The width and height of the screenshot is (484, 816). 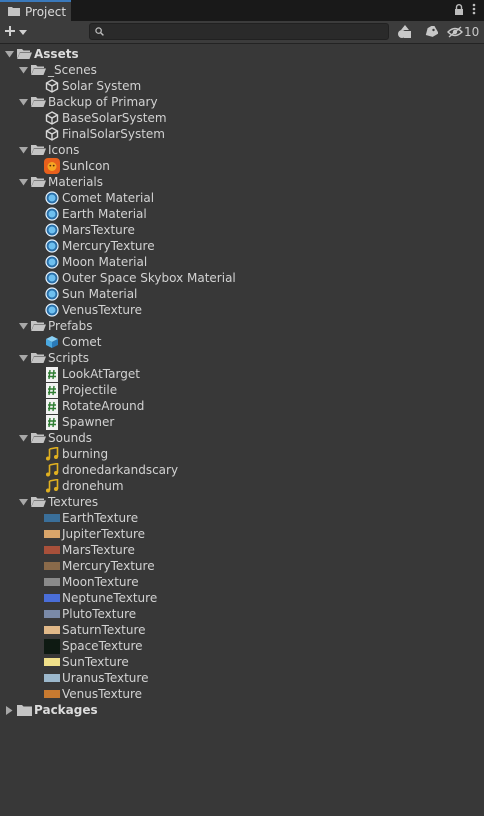 I want to click on folder-materials: Materials, so click(x=60, y=182).